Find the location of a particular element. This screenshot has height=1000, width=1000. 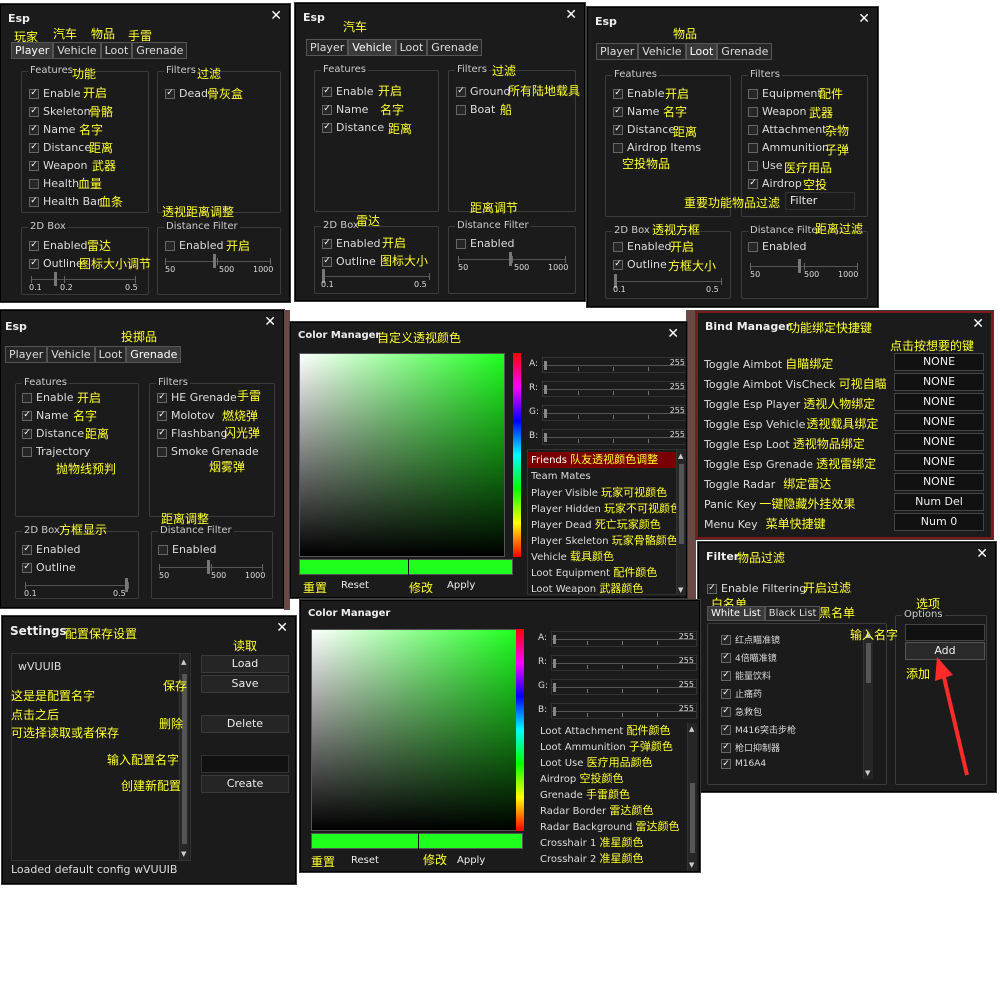

checkbox-weapon: Weapon is located at coordinates (777, 111).